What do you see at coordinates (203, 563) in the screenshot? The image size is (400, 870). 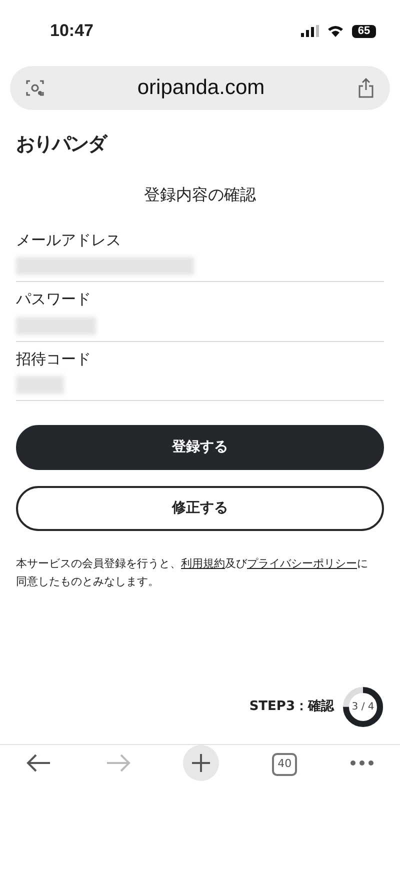 I see `terms-link: 利用規約` at bounding box center [203, 563].